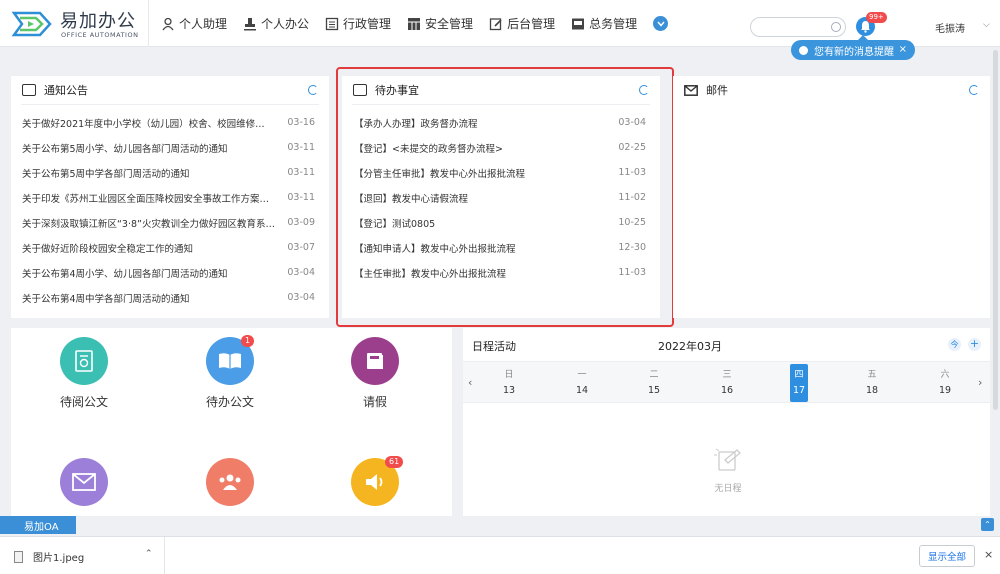  What do you see at coordinates (501, 147) in the screenshot?
I see `todo-item: 【登记】<未提交的政务督办流程> 02-25` at bounding box center [501, 147].